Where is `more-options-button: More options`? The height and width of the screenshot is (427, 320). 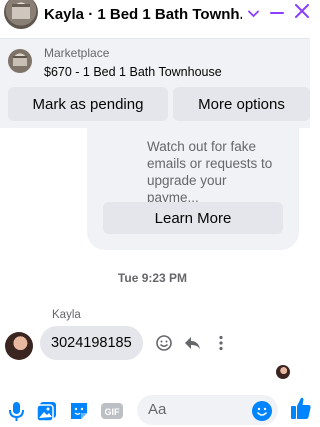 more-options-button: More options is located at coordinates (241, 104).